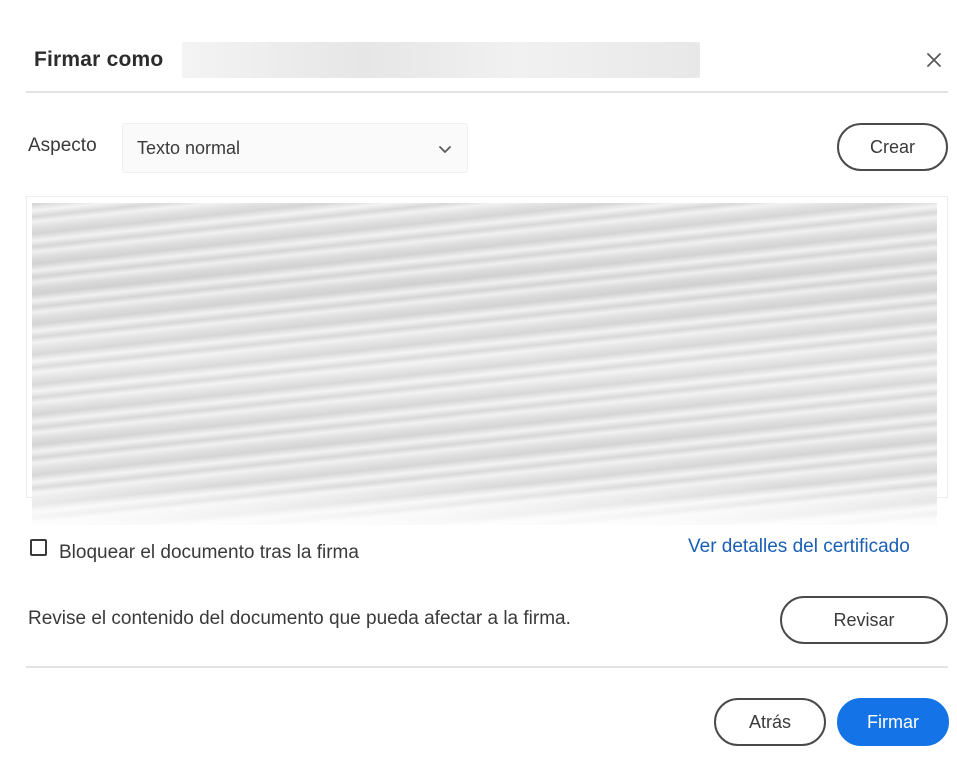 This screenshot has width=957, height=771. I want to click on back-button: Atrás, so click(770, 722).